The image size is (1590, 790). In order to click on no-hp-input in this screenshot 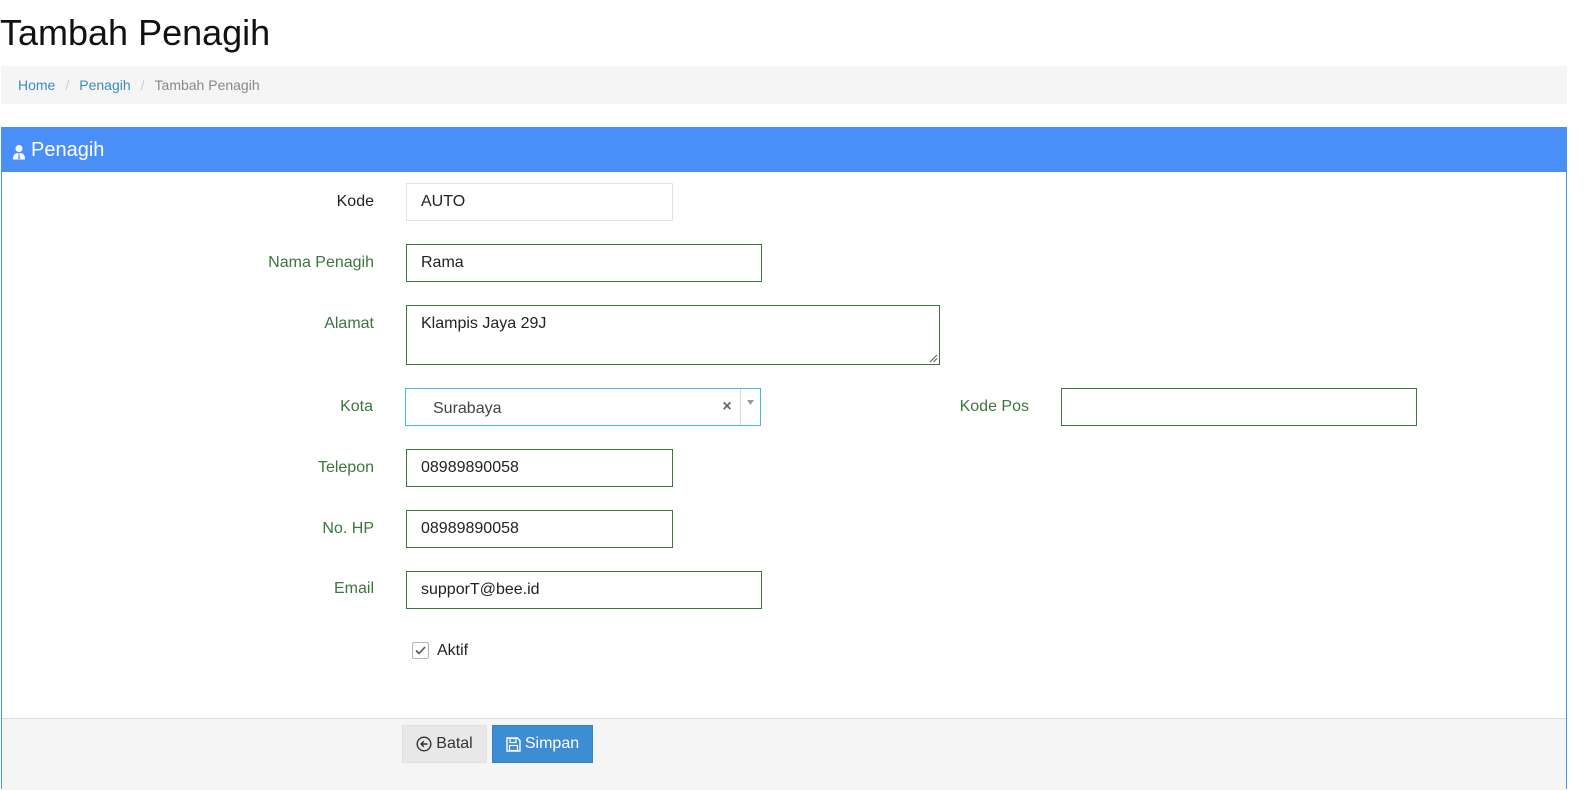, I will do `click(539, 529)`.